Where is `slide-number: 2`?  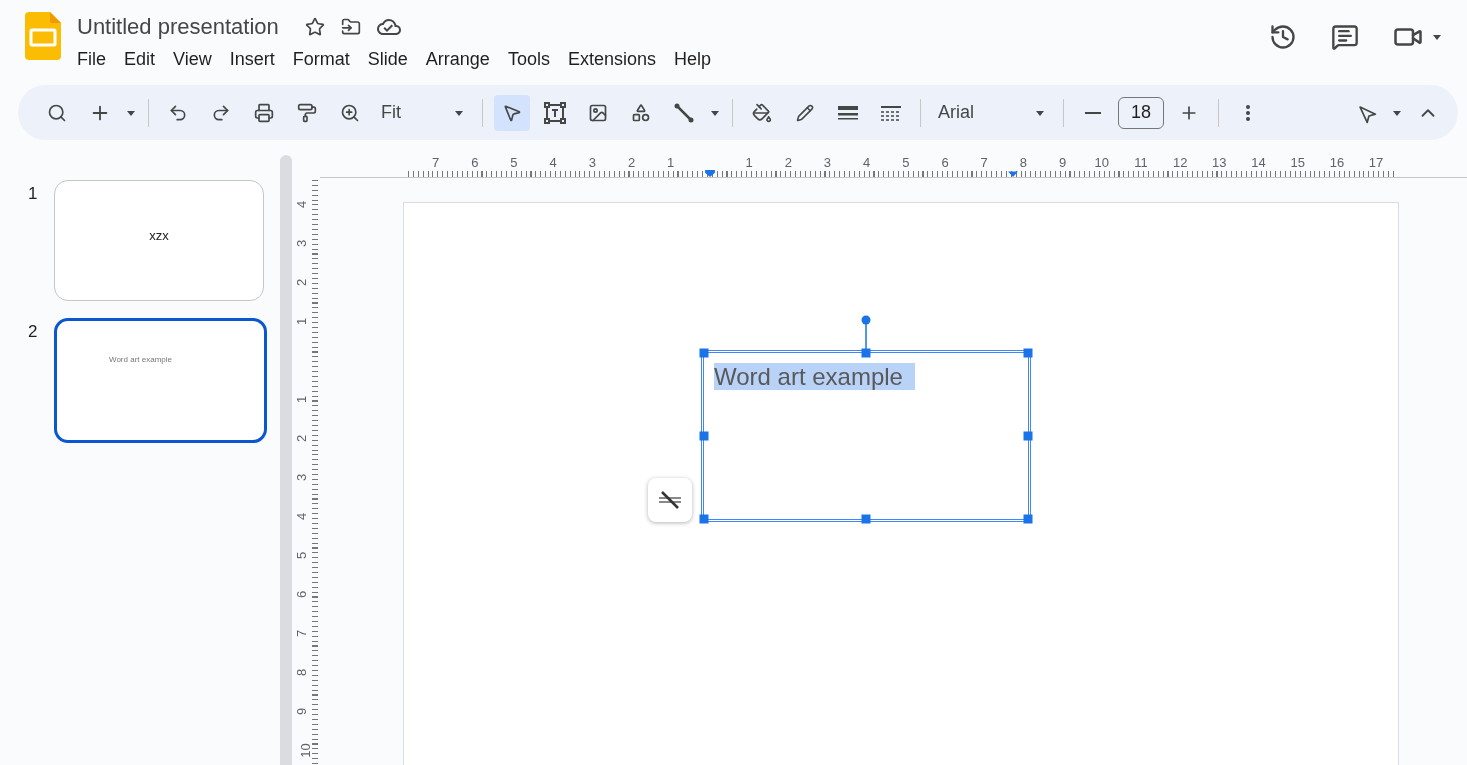
slide-number: 2 is located at coordinates (33, 331).